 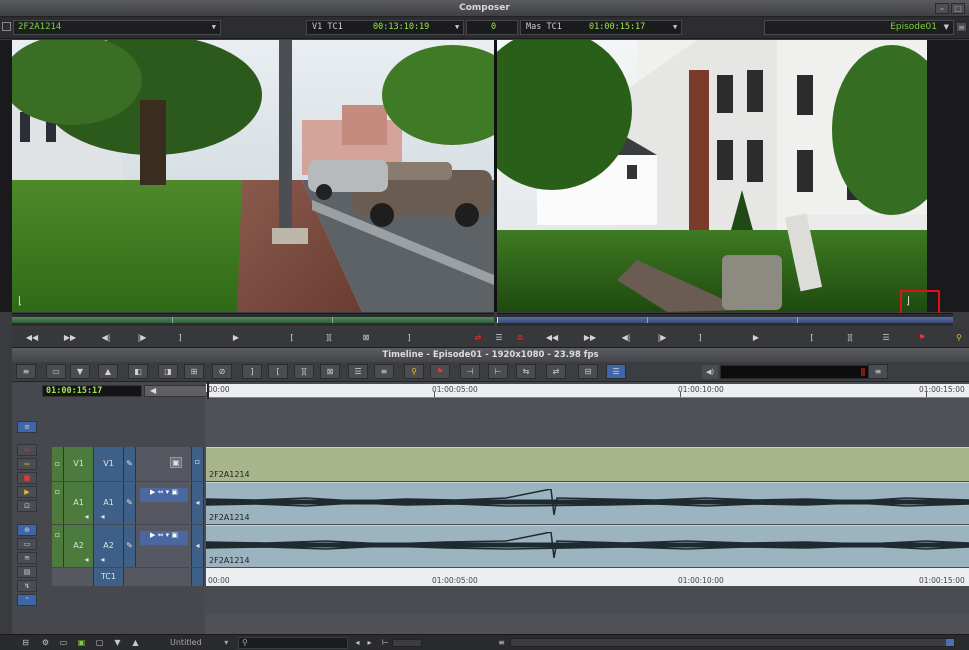 I want to click on rewind-button-2: ◀◀, so click(x=552, y=337).